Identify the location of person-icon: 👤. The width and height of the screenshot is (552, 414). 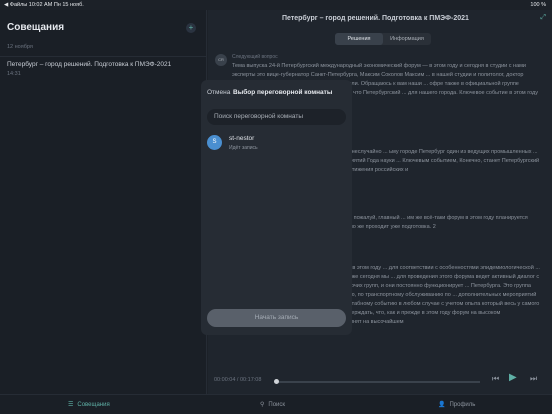
(442, 405).